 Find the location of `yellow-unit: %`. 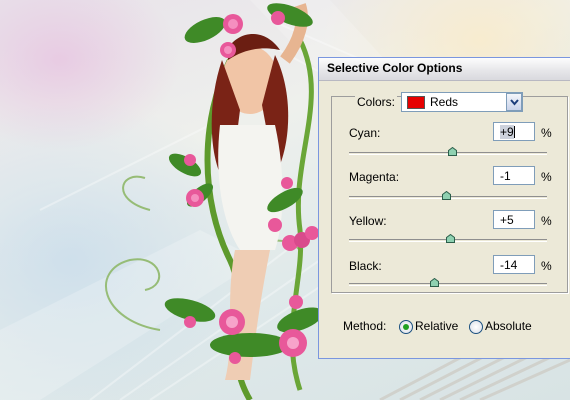

yellow-unit: % is located at coordinates (546, 221).